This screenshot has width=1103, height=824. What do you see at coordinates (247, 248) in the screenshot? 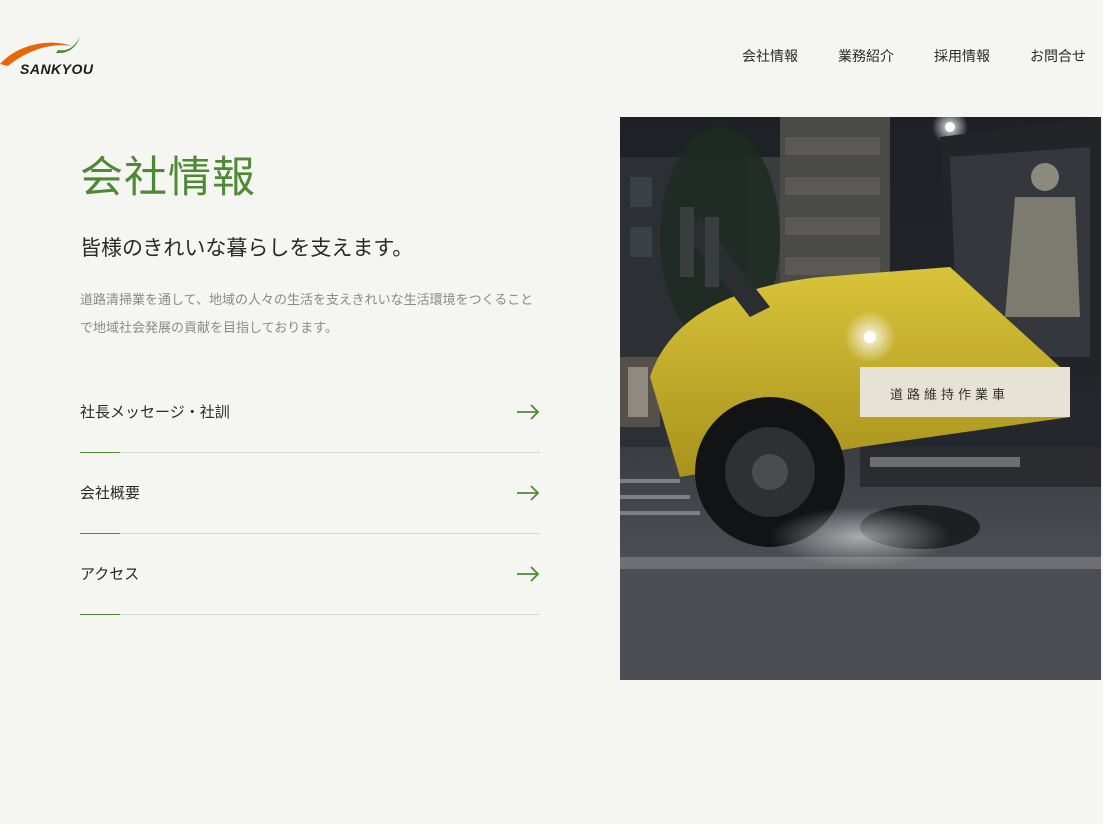
I see `page-subtitle: 皆様のきれいな暮らしを支えます。` at bounding box center [247, 248].